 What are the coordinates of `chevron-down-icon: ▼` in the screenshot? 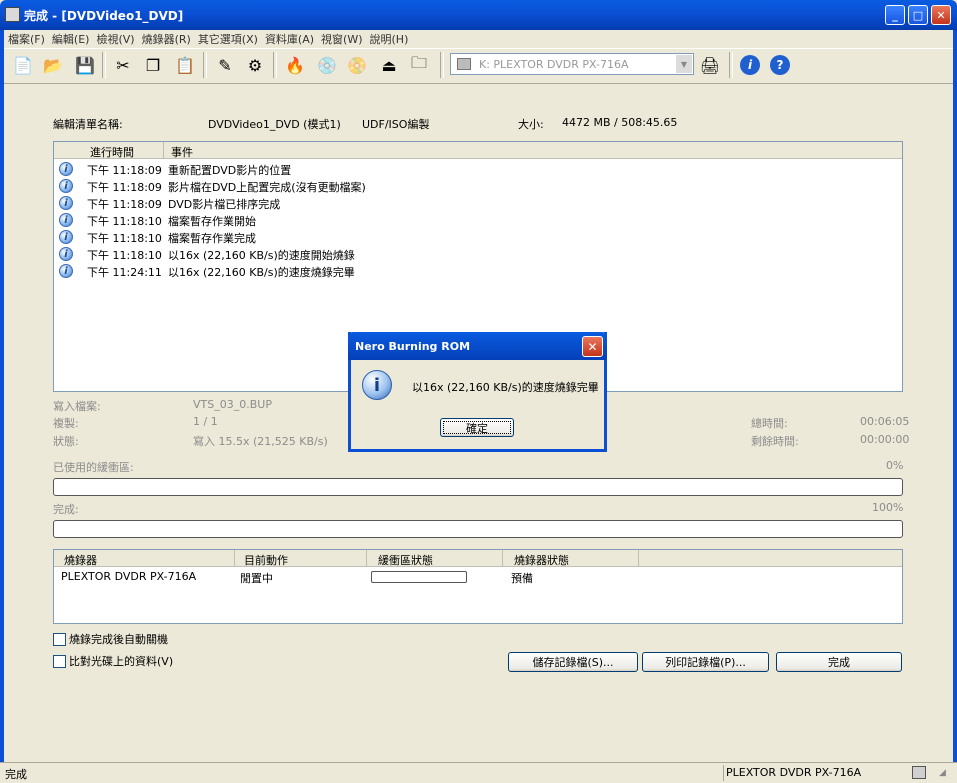 It's located at (684, 64).